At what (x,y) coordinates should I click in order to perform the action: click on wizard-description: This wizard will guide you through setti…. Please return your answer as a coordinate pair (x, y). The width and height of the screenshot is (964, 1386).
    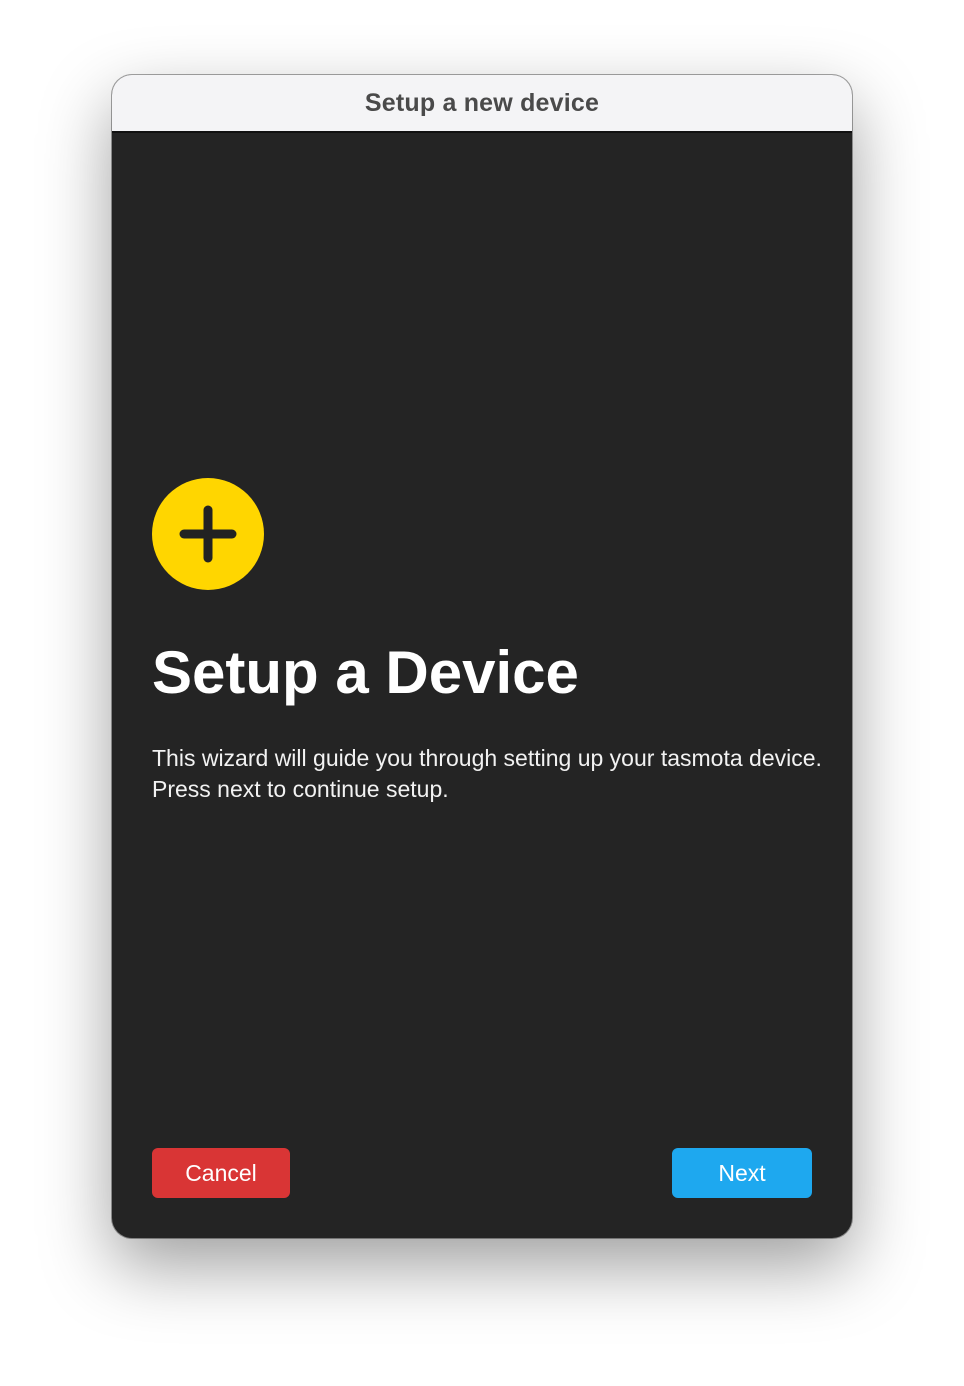
    Looking at the image, I should click on (487, 773).